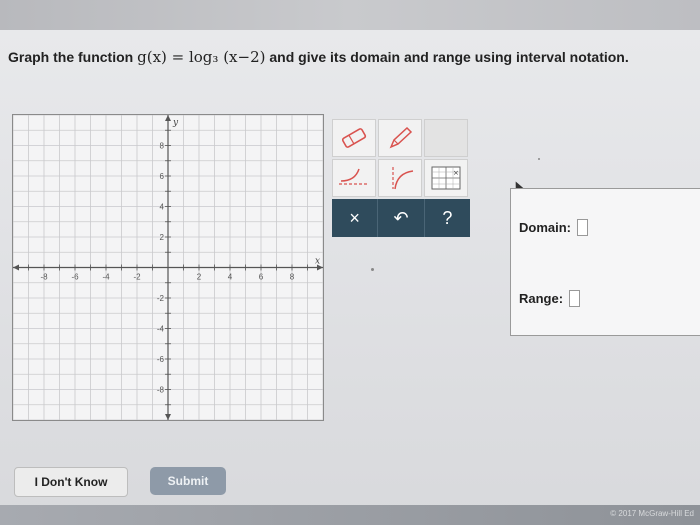 The width and height of the screenshot is (700, 525). What do you see at coordinates (201, 57) in the screenshot?
I see `function-math: g(x) = log₃ (x−2)` at bounding box center [201, 57].